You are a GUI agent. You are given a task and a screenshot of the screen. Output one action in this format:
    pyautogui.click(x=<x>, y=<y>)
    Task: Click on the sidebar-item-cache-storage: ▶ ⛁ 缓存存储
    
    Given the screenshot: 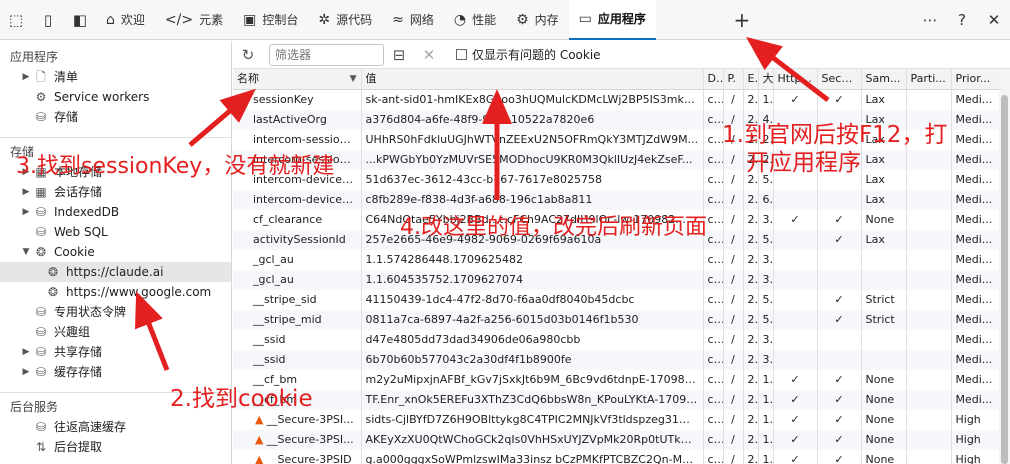 What is the action you would take?
    pyautogui.click(x=115, y=372)
    